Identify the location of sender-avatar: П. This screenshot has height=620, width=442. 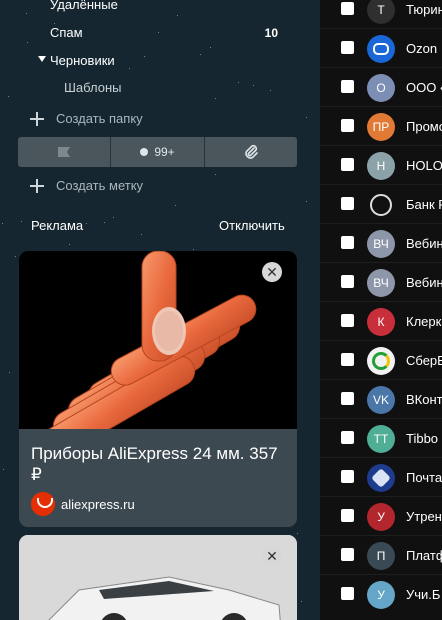
(381, 556).